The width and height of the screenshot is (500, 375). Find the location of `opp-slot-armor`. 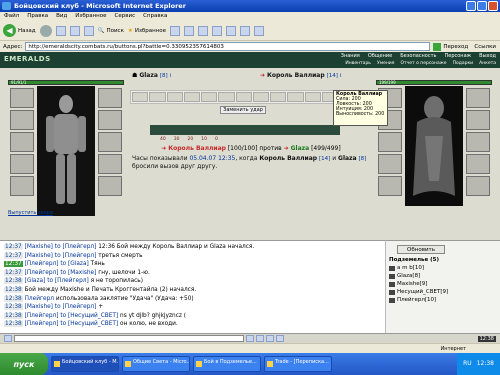

opp-slot-armor is located at coordinates (390, 164).